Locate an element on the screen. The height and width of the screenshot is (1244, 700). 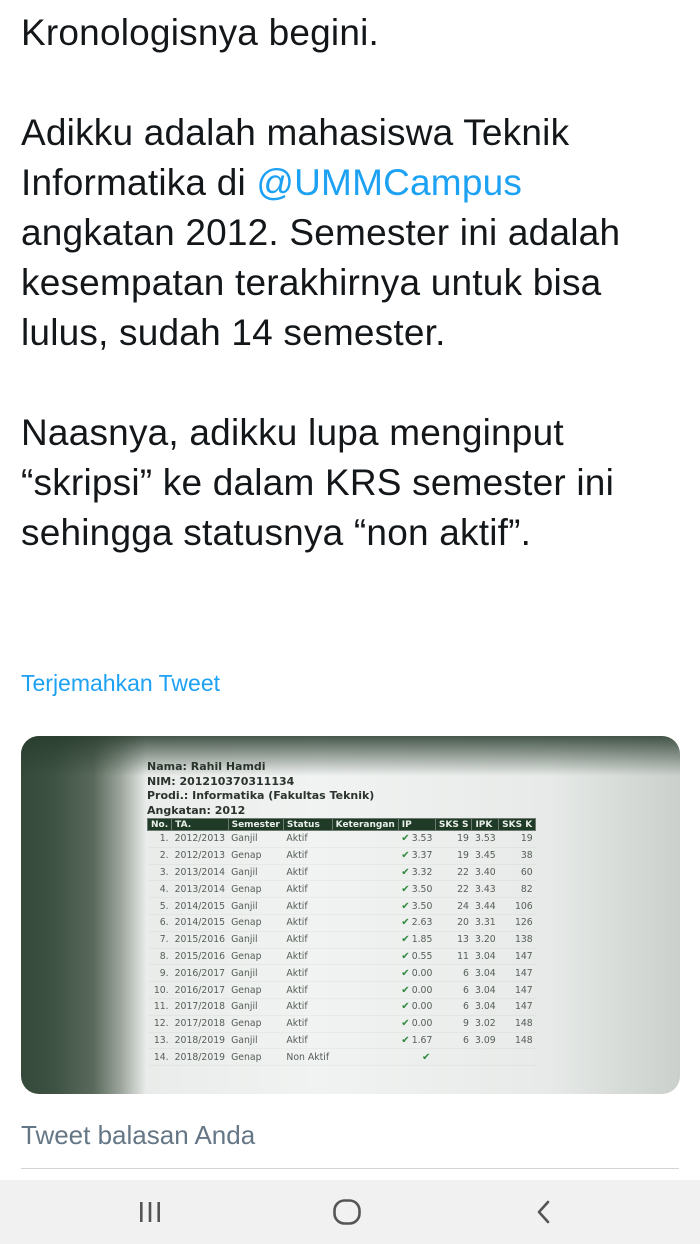
cell-no: 14. is located at coordinates (160, 1057).